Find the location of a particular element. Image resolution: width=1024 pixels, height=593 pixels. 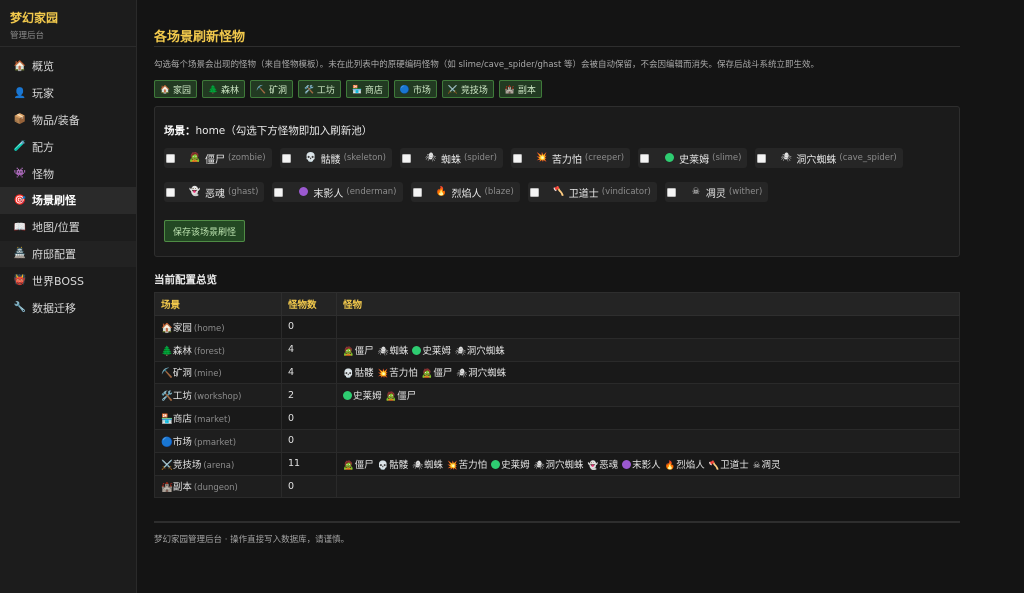

scene-tab-0: 🏠 家园 is located at coordinates (175, 89).